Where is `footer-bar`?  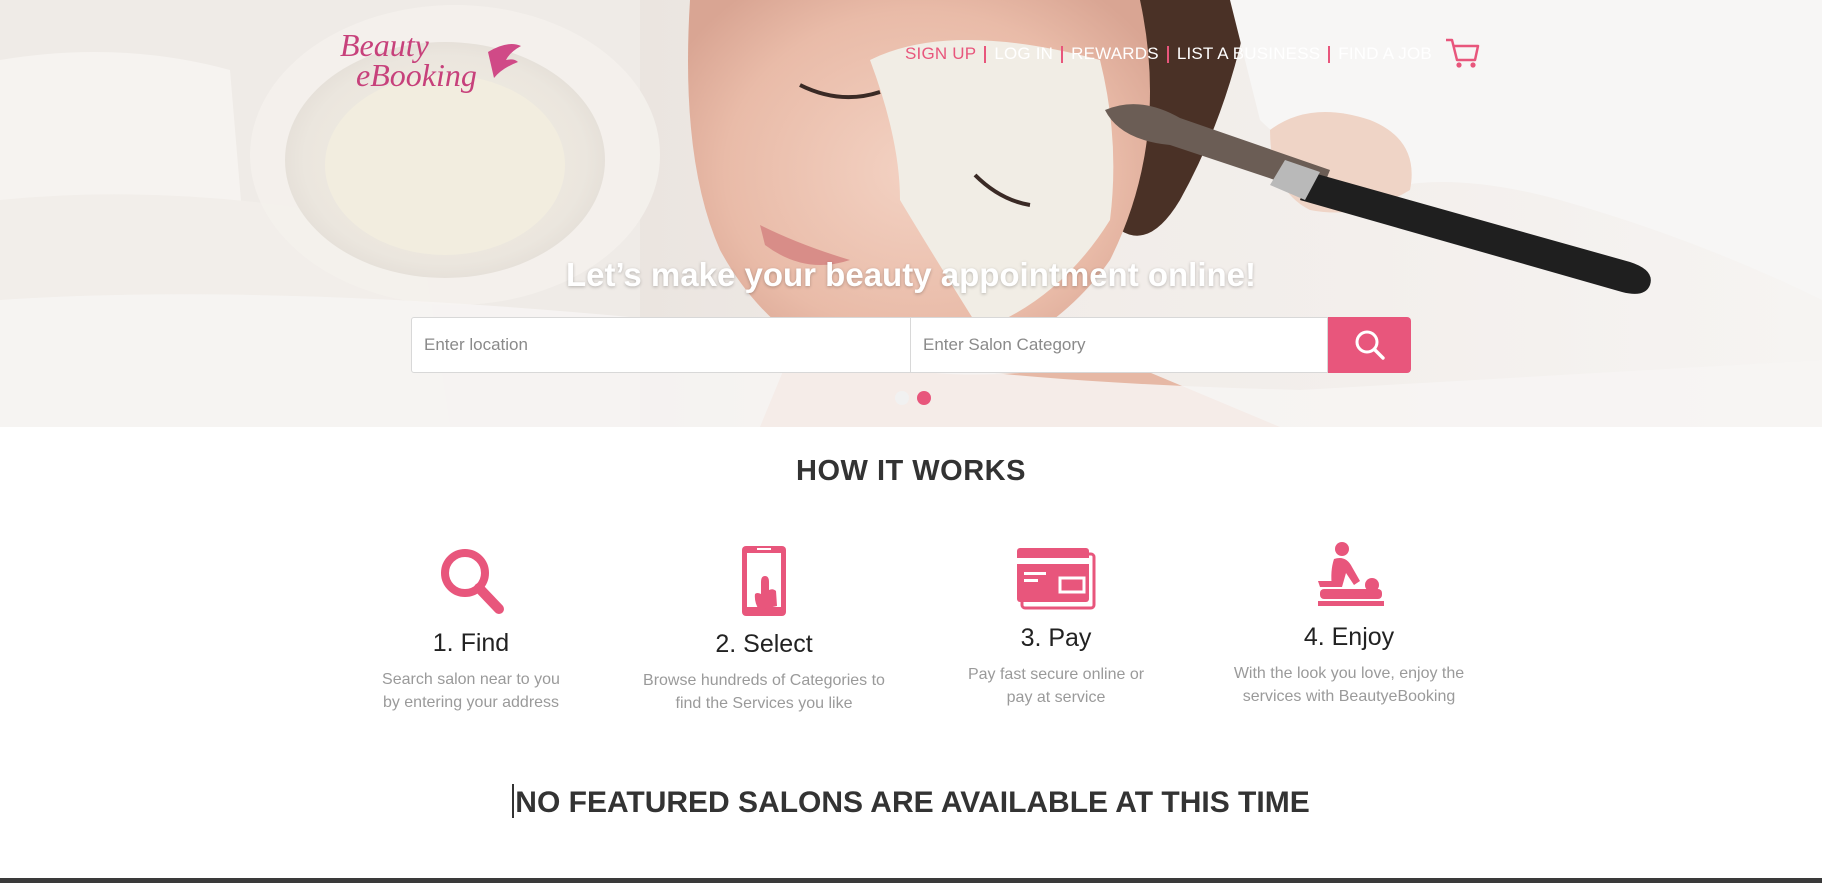
footer-bar is located at coordinates (911, 880).